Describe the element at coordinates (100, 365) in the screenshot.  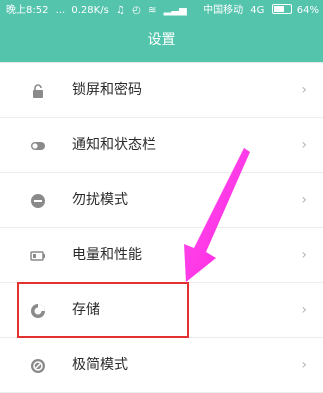
I see `setting-label: 极简模式` at that location.